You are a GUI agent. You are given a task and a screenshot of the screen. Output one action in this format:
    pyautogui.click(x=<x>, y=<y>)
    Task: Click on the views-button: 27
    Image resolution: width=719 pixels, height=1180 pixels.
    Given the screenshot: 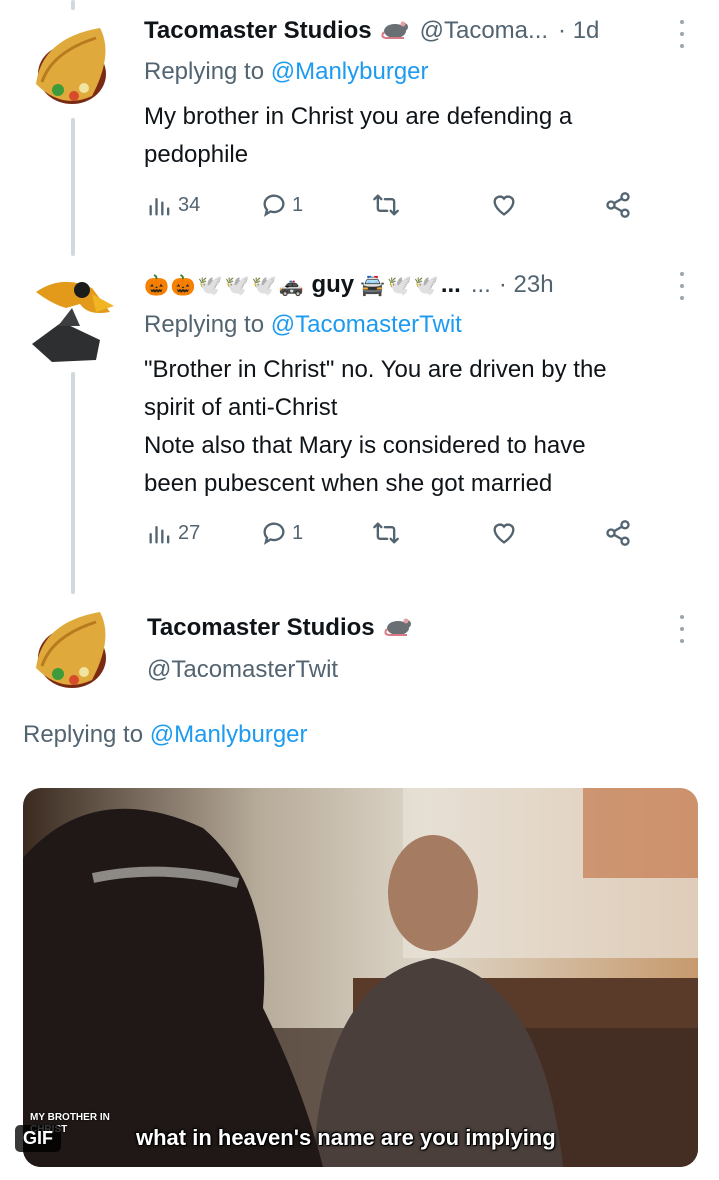 What is the action you would take?
    pyautogui.click(x=173, y=533)
    